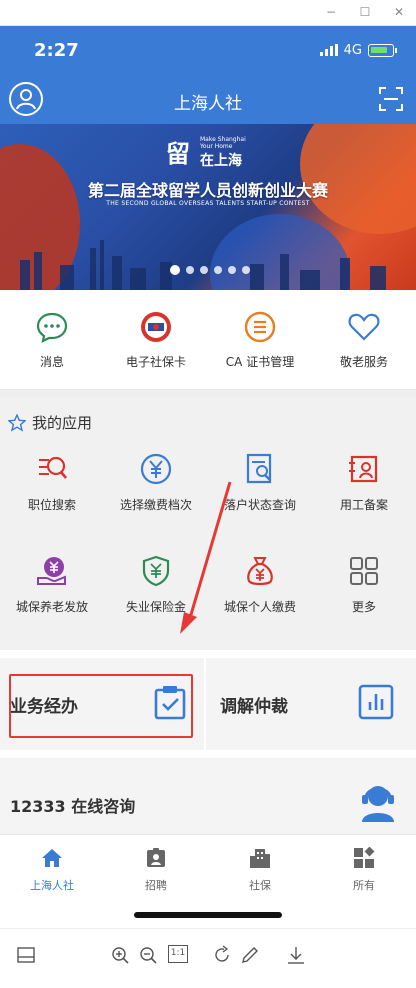  Describe the element at coordinates (178, 954) in the screenshot. I see `actual-size-button: 1:1` at that location.